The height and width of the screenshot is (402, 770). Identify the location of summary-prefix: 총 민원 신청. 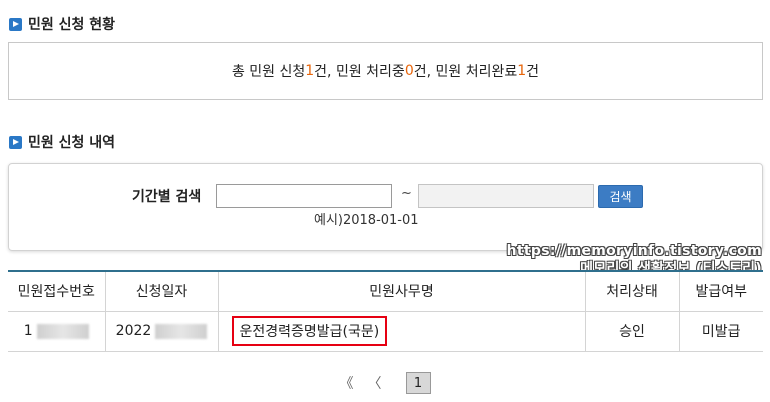
(268, 72).